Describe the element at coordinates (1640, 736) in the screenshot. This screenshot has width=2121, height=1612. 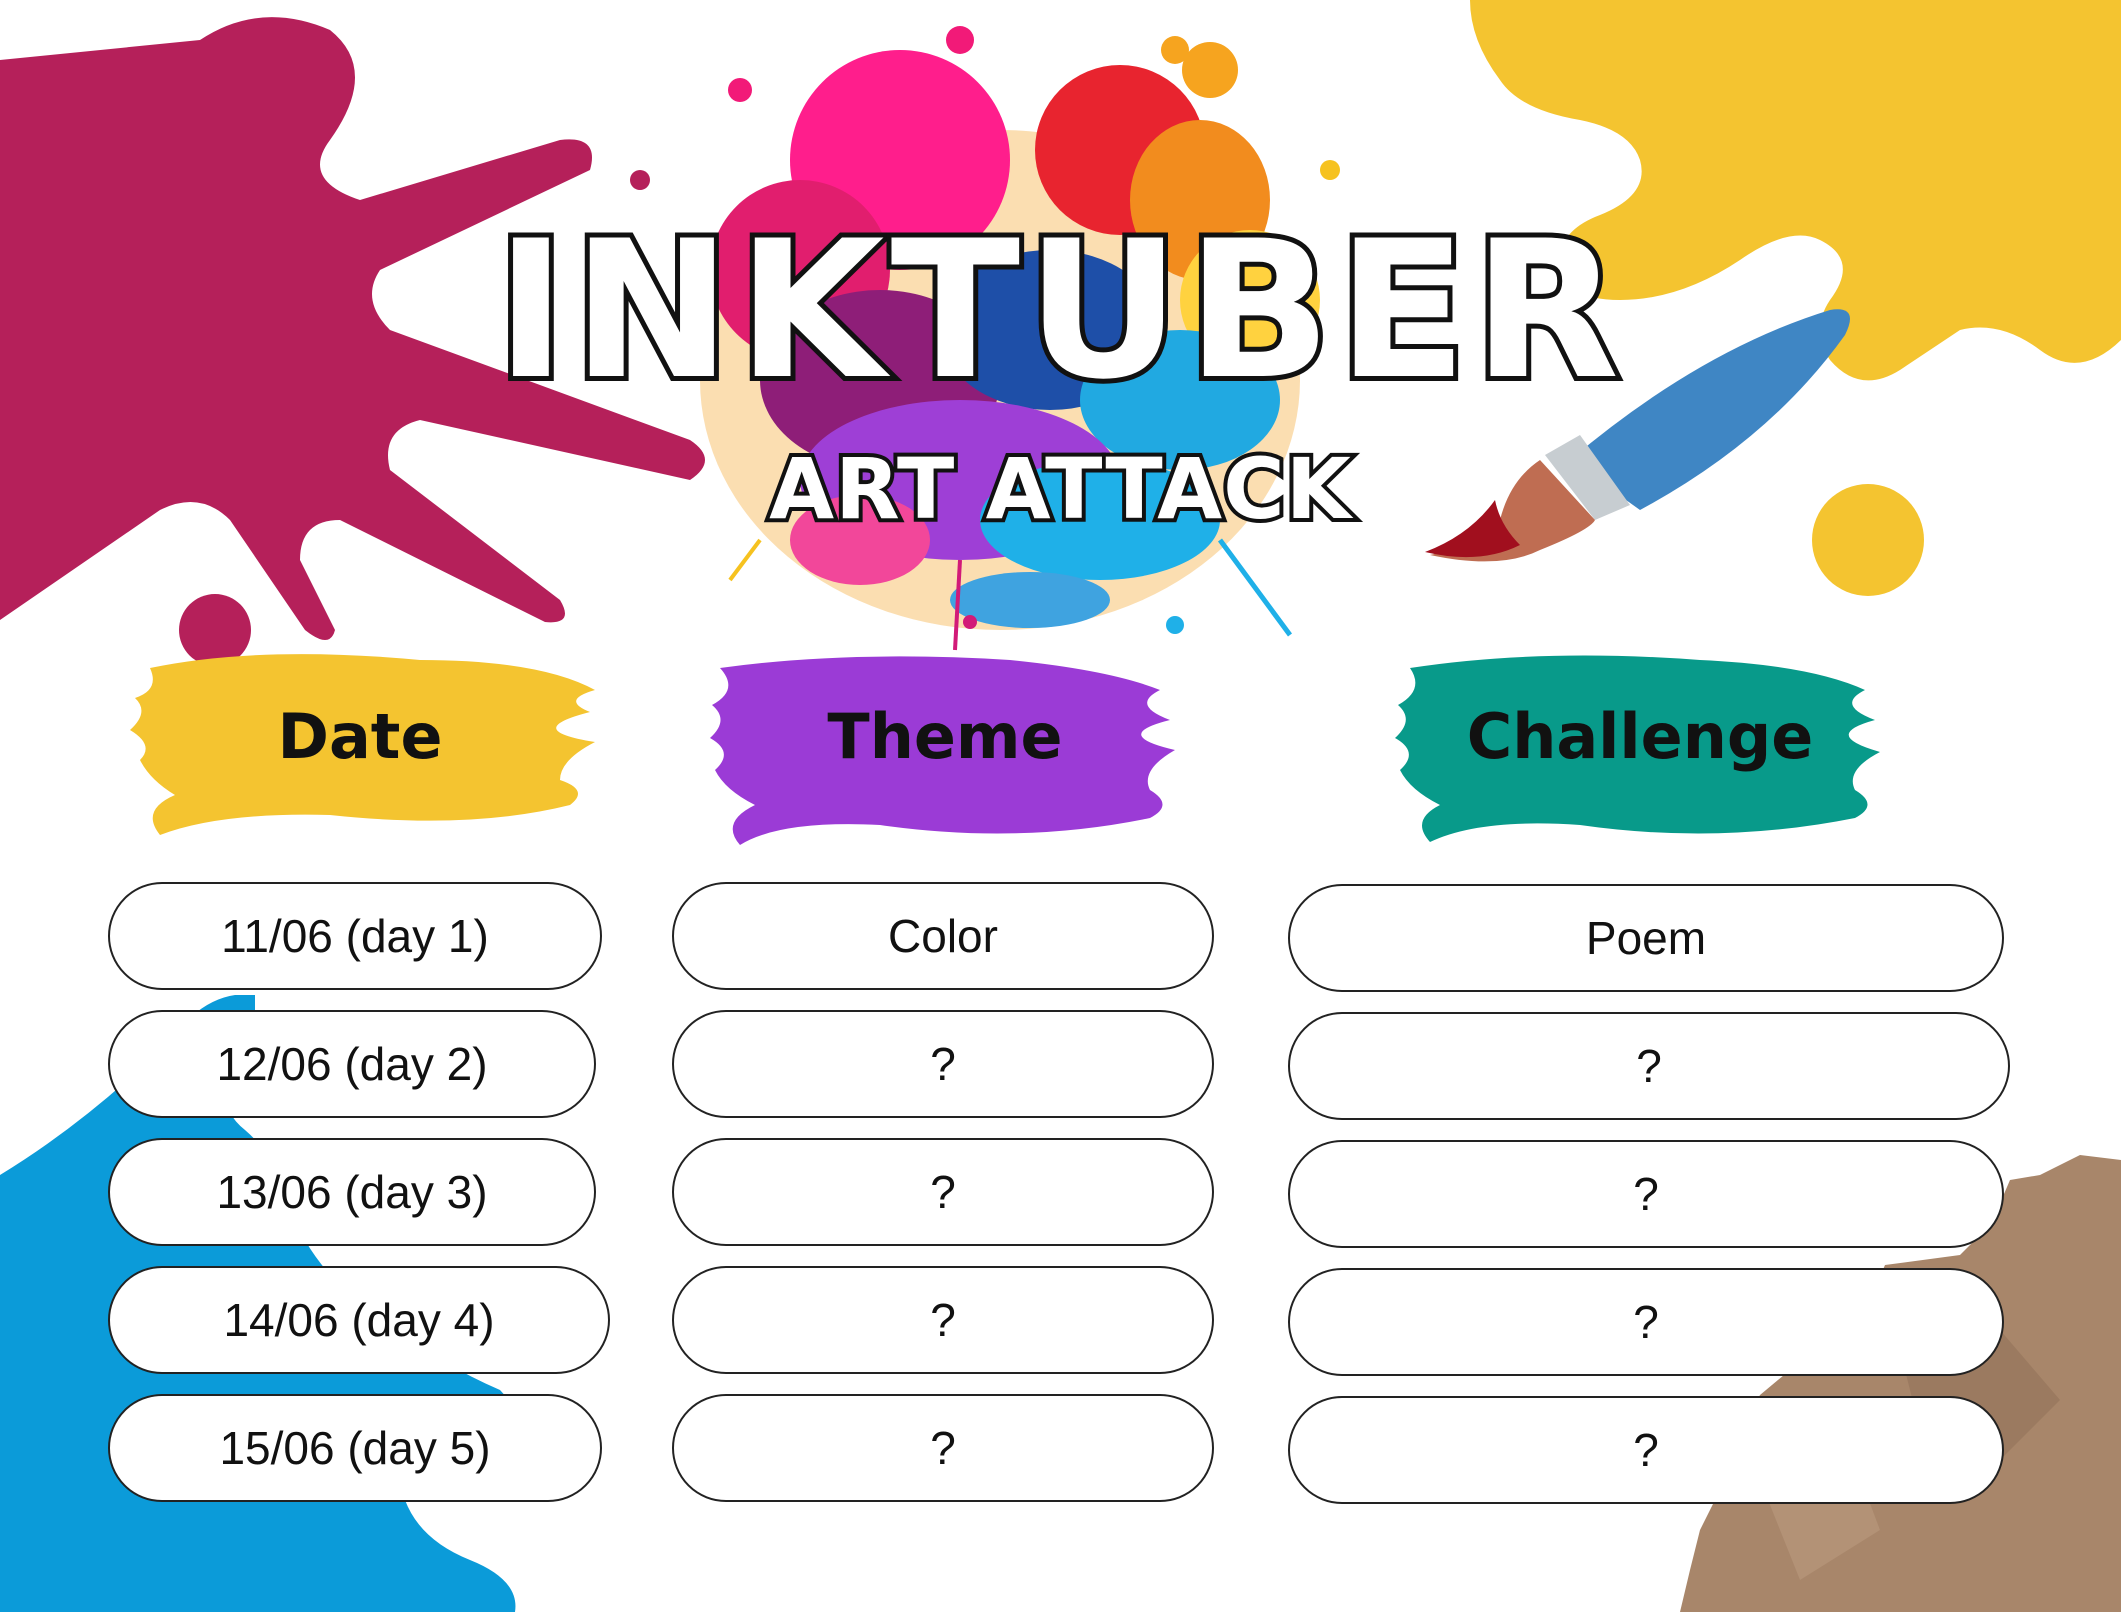
I see `challenge-header: Challenge` at that location.